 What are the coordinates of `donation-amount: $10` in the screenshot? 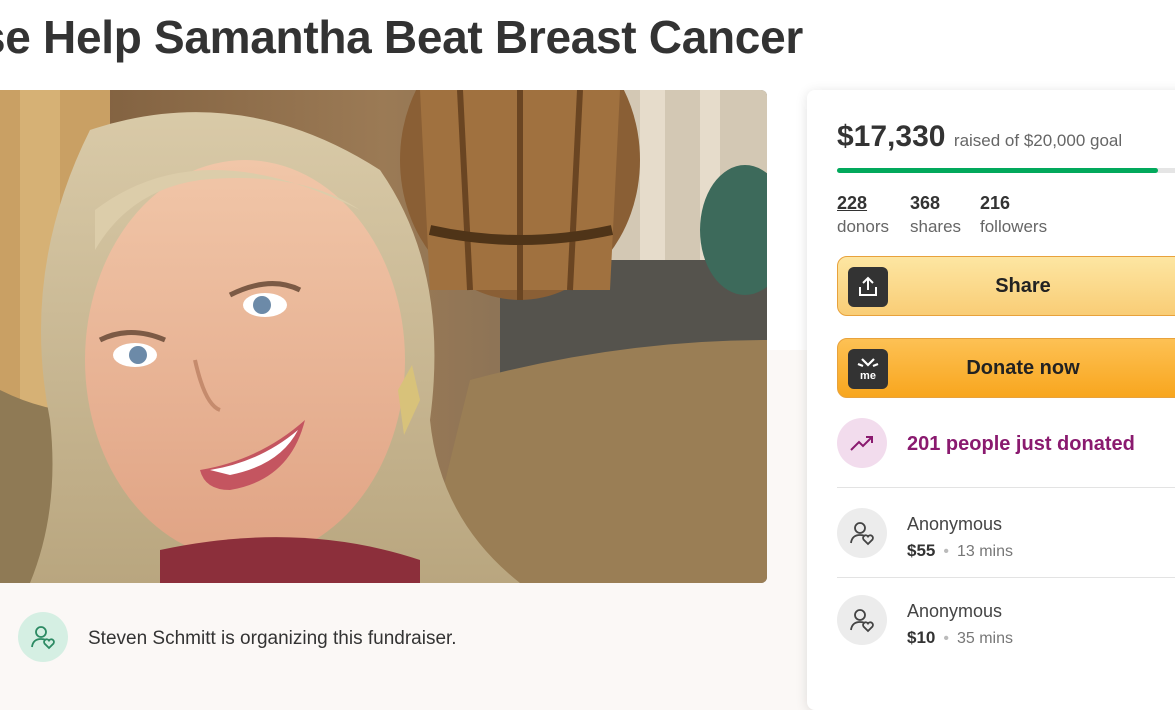 It's located at (921, 637).